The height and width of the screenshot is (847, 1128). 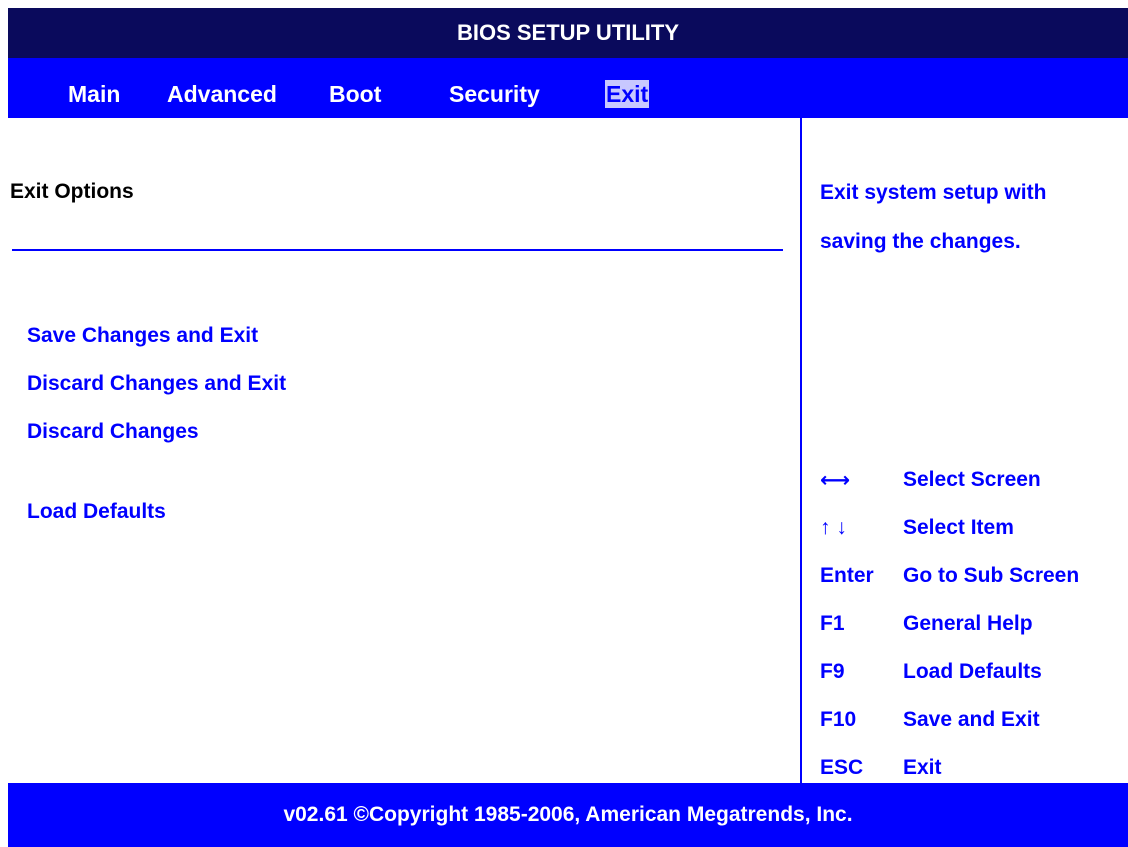 What do you see at coordinates (72, 191) in the screenshot?
I see `section-title: Exit Options` at bounding box center [72, 191].